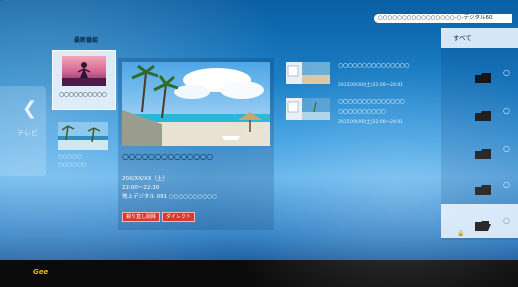 The width and height of the screenshot is (518, 287). What do you see at coordinates (371, 101) in the screenshot?
I see `list-item-title: ○○○○○○○○○○○○○○` at bounding box center [371, 101].